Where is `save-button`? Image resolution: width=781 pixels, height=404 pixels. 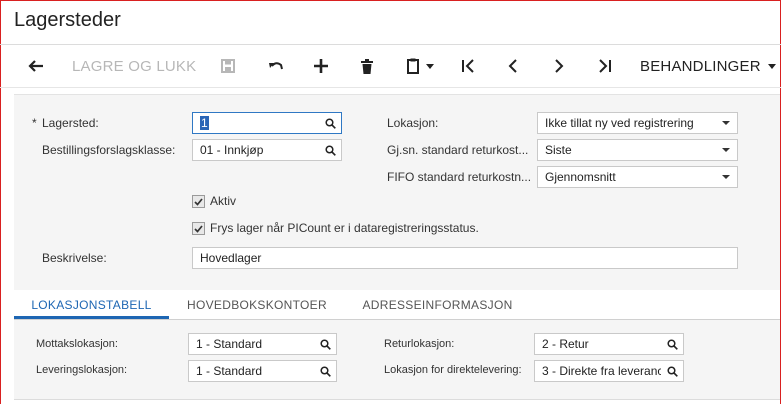
save-button is located at coordinates (228, 66).